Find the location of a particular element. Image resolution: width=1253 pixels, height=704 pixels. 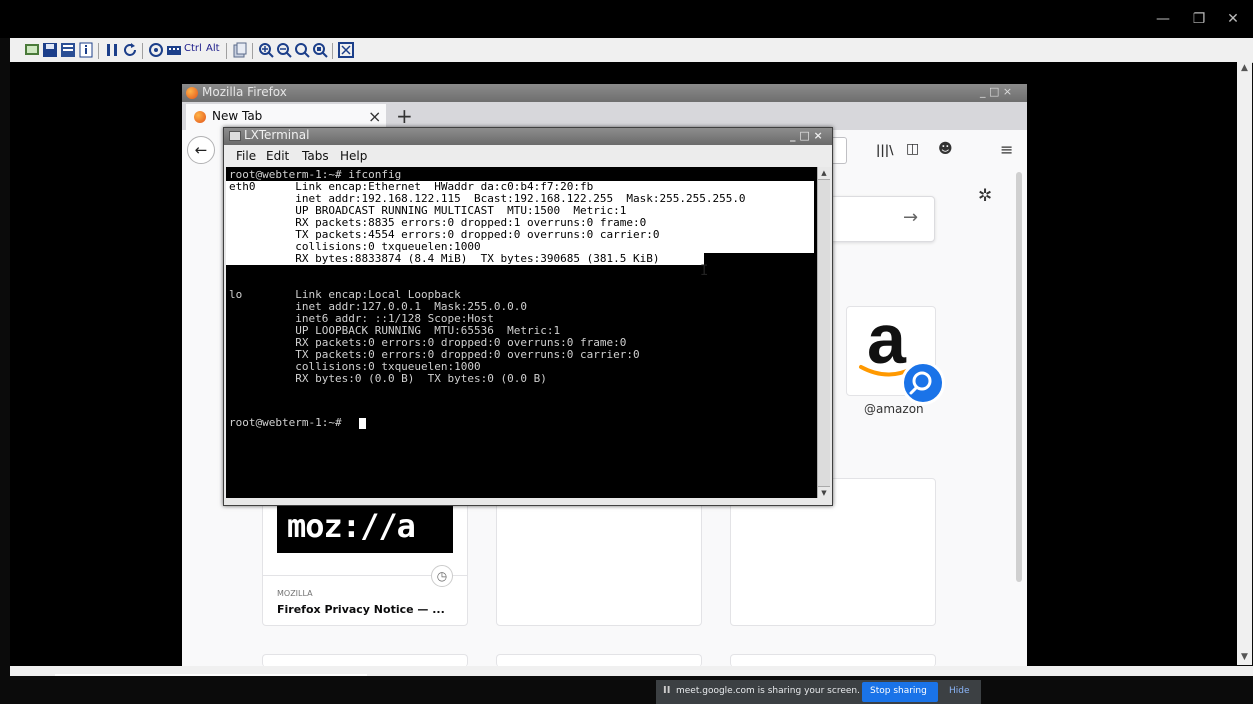

viewer-close-button: ✕ is located at coordinates (1233, 19).